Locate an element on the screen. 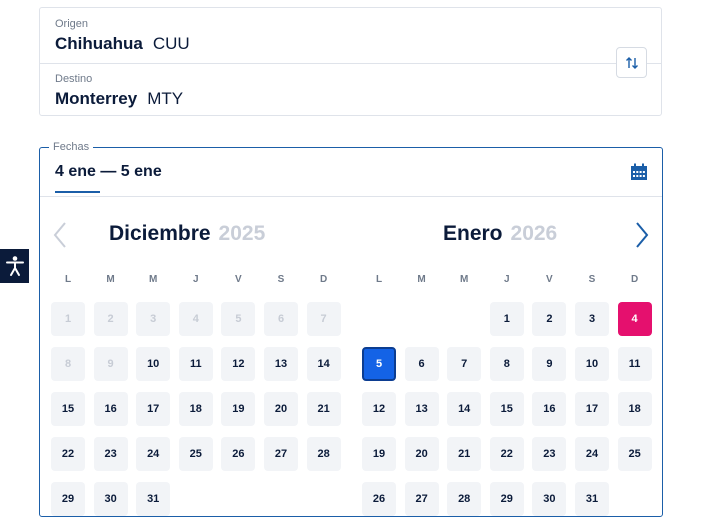 This screenshot has height=517, width=701. origin-label: Origen is located at coordinates (72, 24).